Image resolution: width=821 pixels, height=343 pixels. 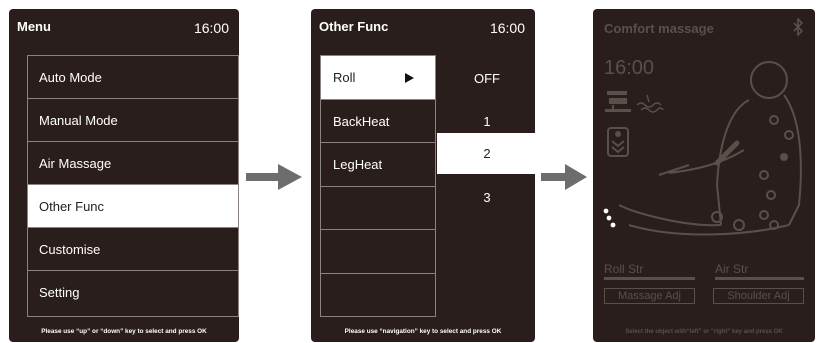 What do you see at coordinates (34, 26) in the screenshot?
I see `menu-title: Menu` at bounding box center [34, 26].